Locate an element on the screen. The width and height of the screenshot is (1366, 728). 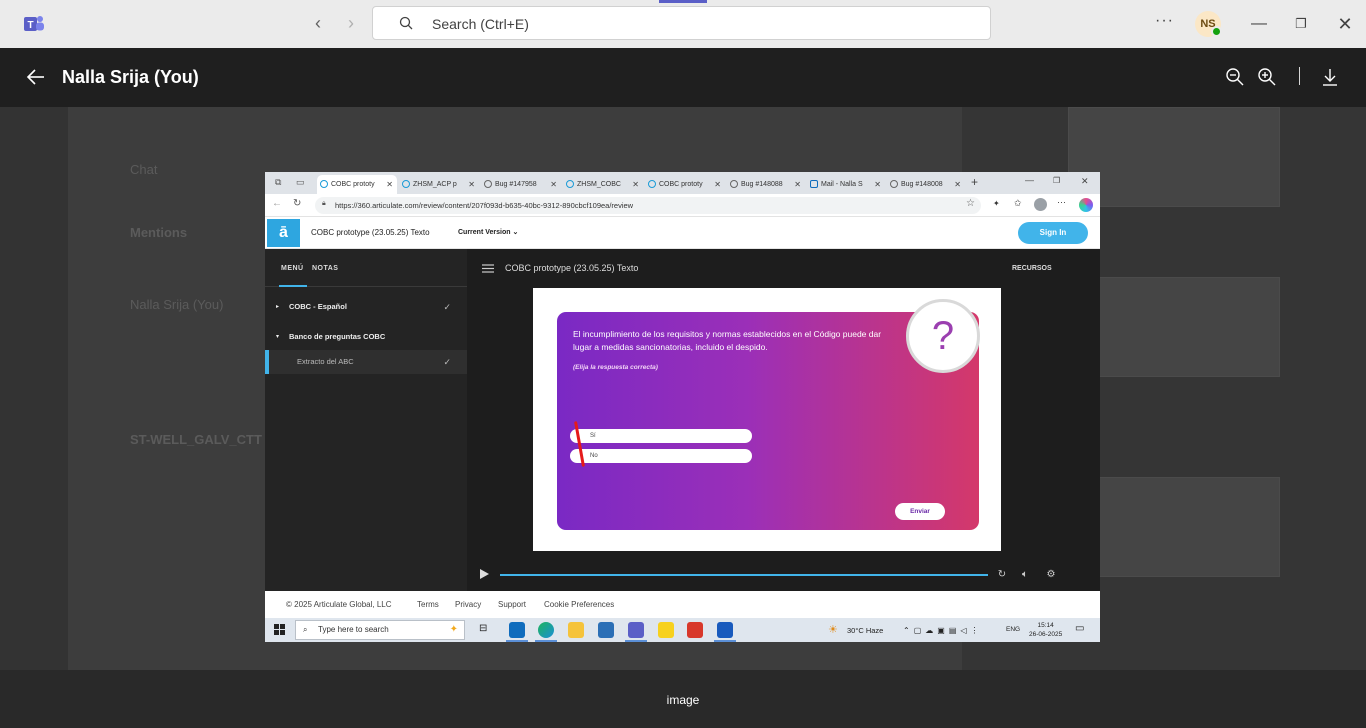
footer-link-privacy: Privacy is located at coordinates (468, 604).